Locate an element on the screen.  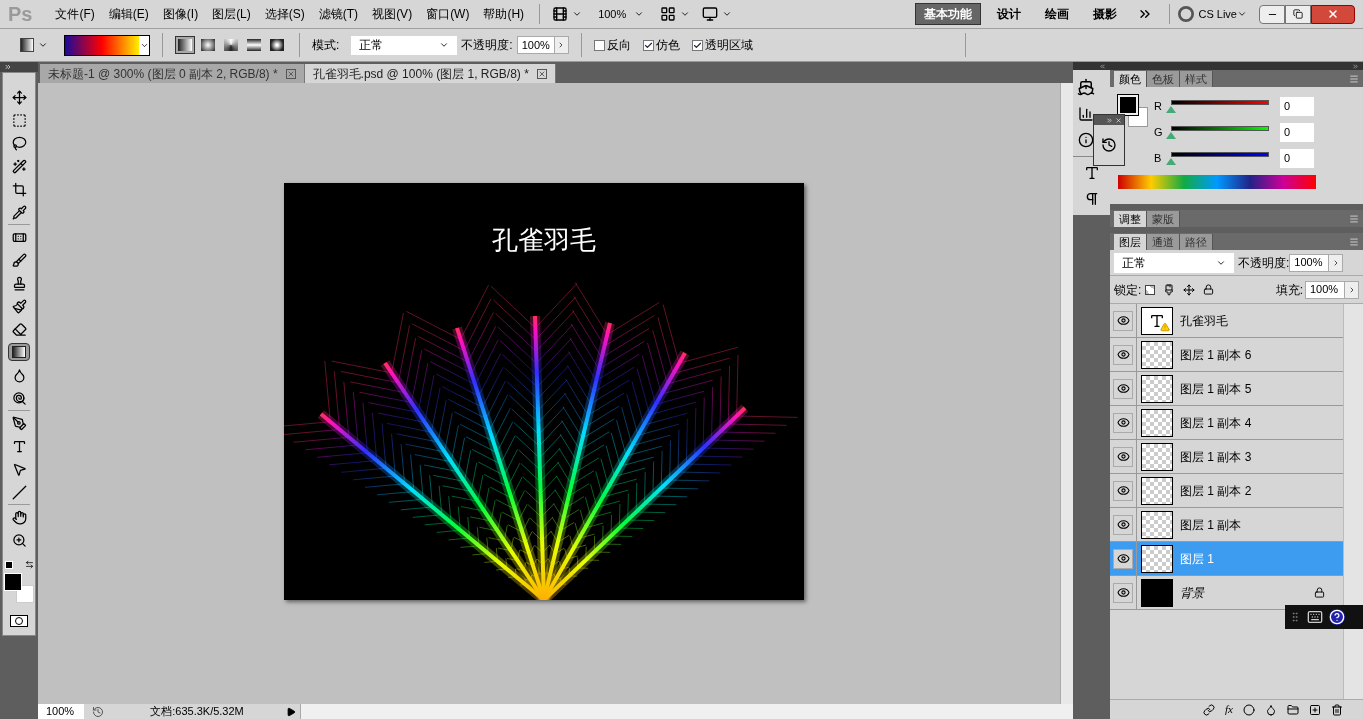
layer-row: 图层 1 副本 4 is located at coordinates (1226, 423).